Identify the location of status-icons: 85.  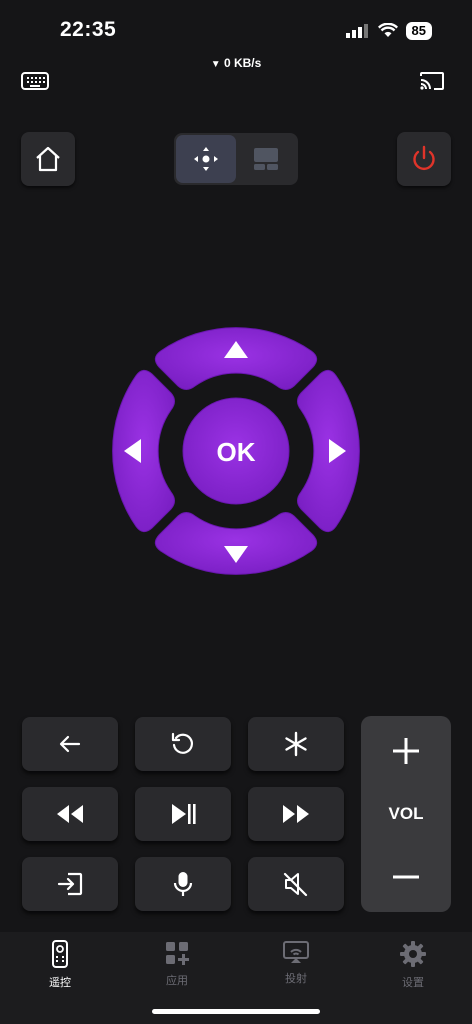
(388, 31).